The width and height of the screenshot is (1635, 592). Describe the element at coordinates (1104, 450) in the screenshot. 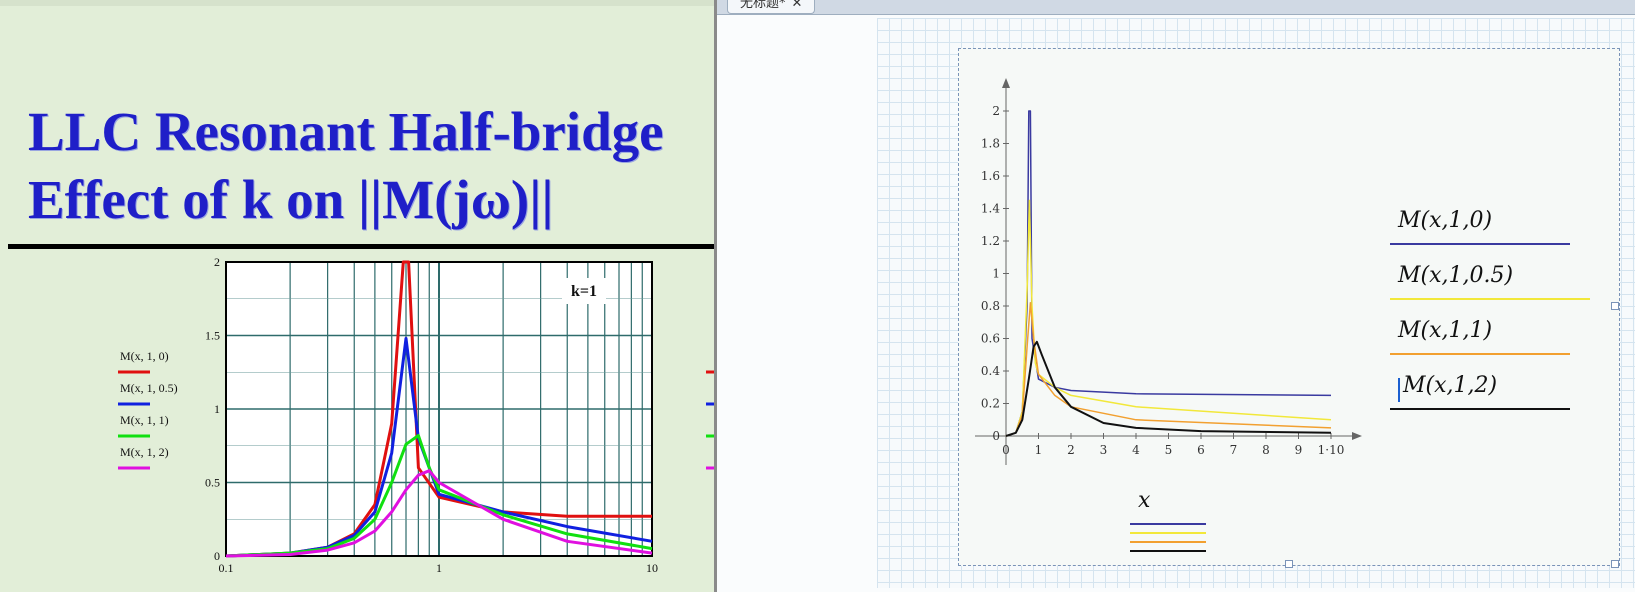

I see `right-x-tick-label: 3` at that location.